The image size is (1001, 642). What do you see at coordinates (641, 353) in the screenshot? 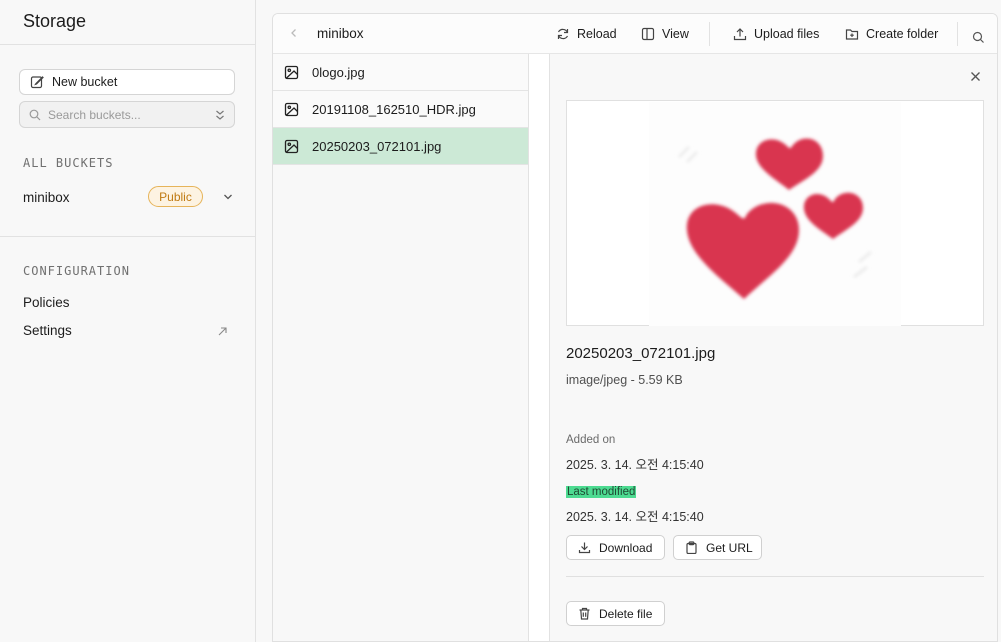
I see `detail-file-name: 20250203_072101.jpg` at bounding box center [641, 353].